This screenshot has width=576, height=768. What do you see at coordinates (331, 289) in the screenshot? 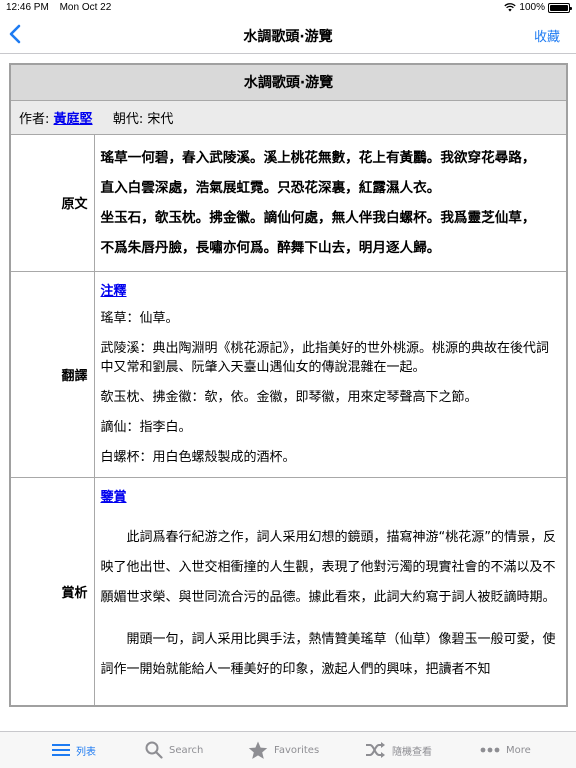
I see `notes-link: 注釋` at bounding box center [331, 289].